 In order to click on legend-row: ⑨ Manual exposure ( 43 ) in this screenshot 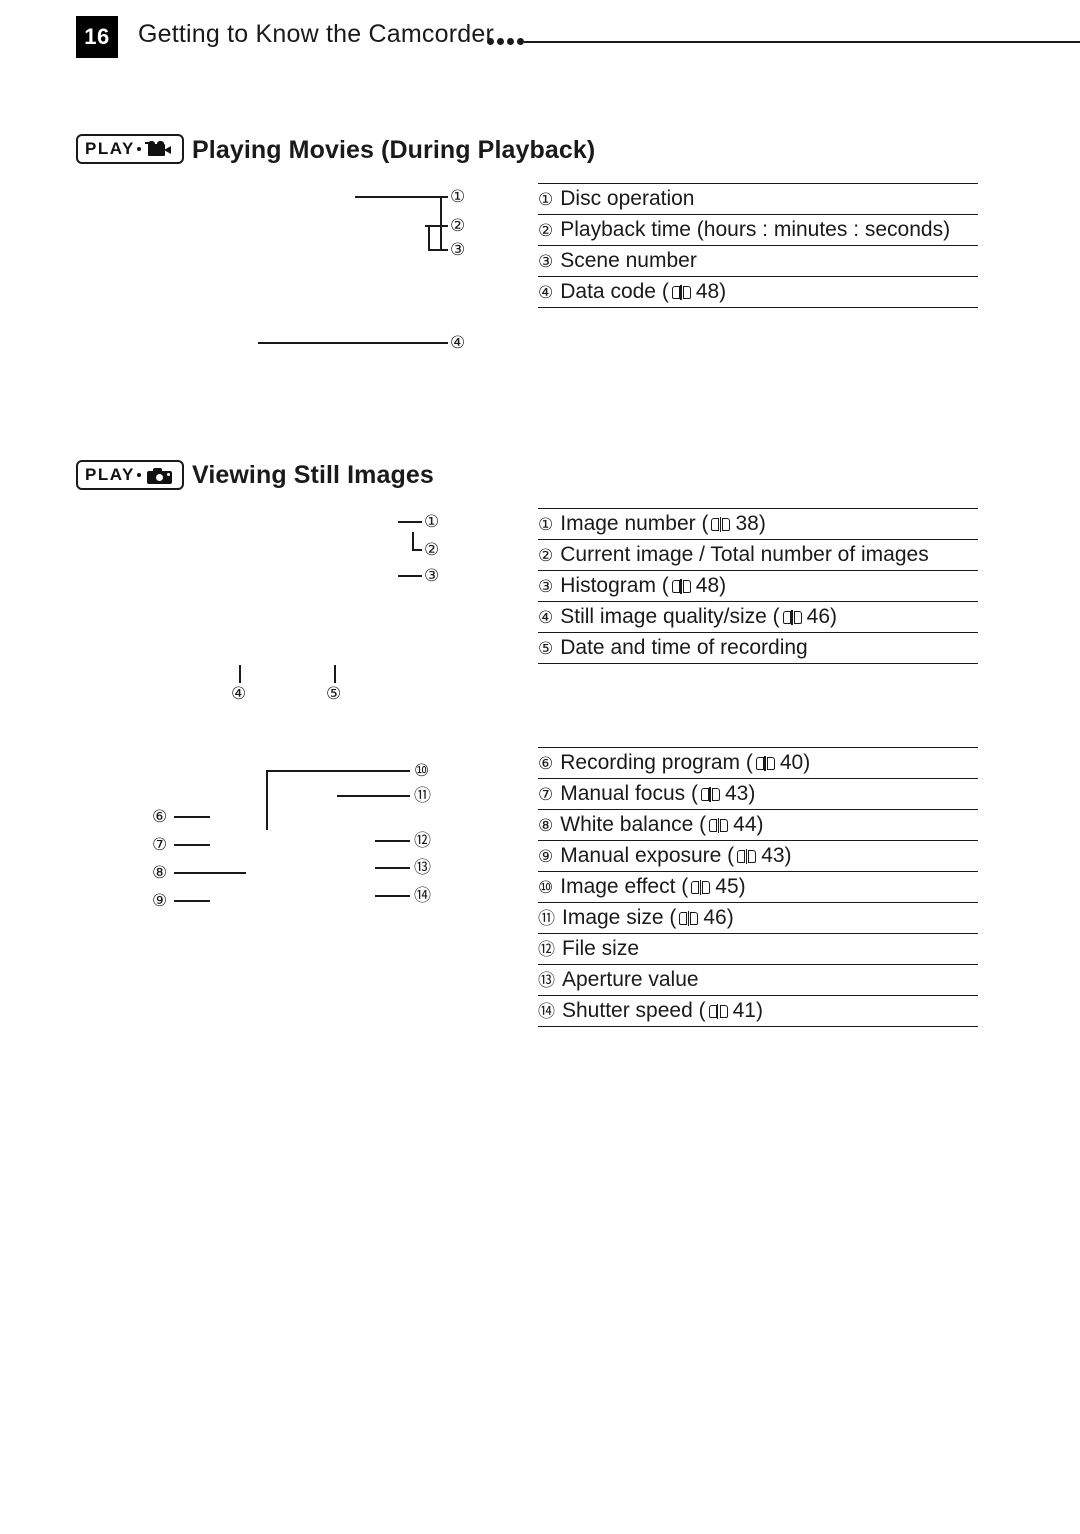, I will do `click(758, 856)`.